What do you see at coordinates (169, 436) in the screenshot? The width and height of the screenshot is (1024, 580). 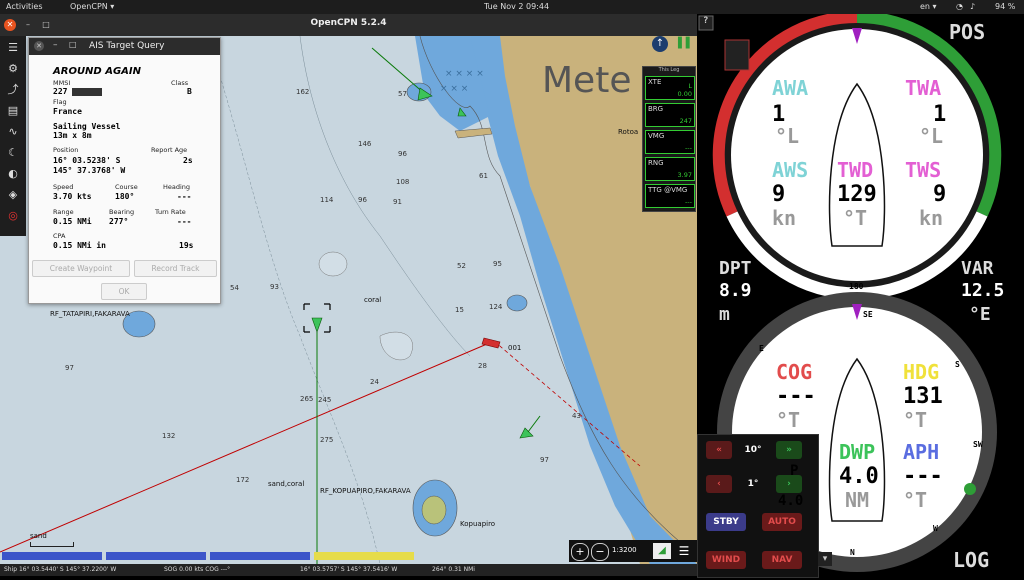 I see `depth-sounding: 132` at bounding box center [169, 436].